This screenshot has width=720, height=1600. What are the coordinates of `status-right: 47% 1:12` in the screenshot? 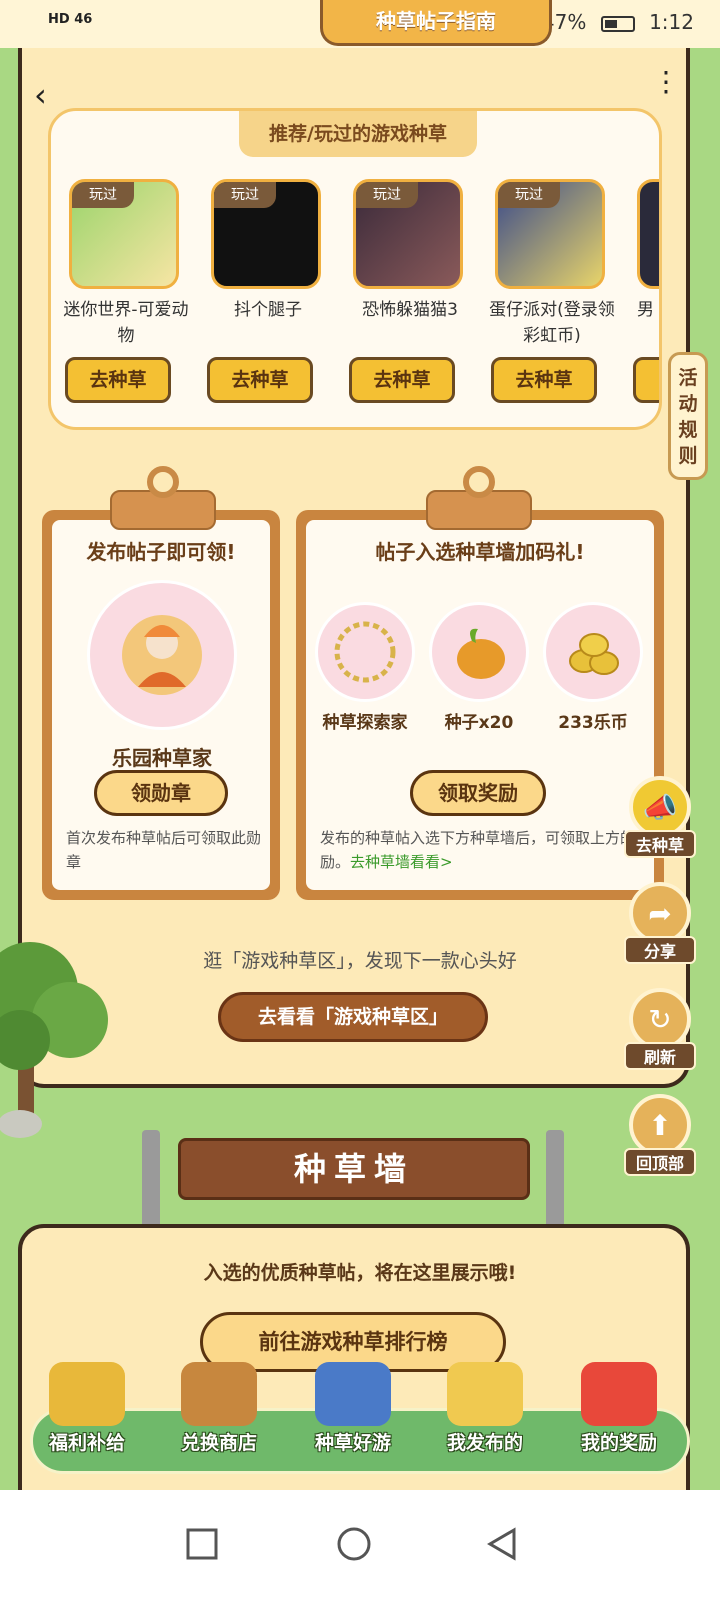 It's located at (618, 22).